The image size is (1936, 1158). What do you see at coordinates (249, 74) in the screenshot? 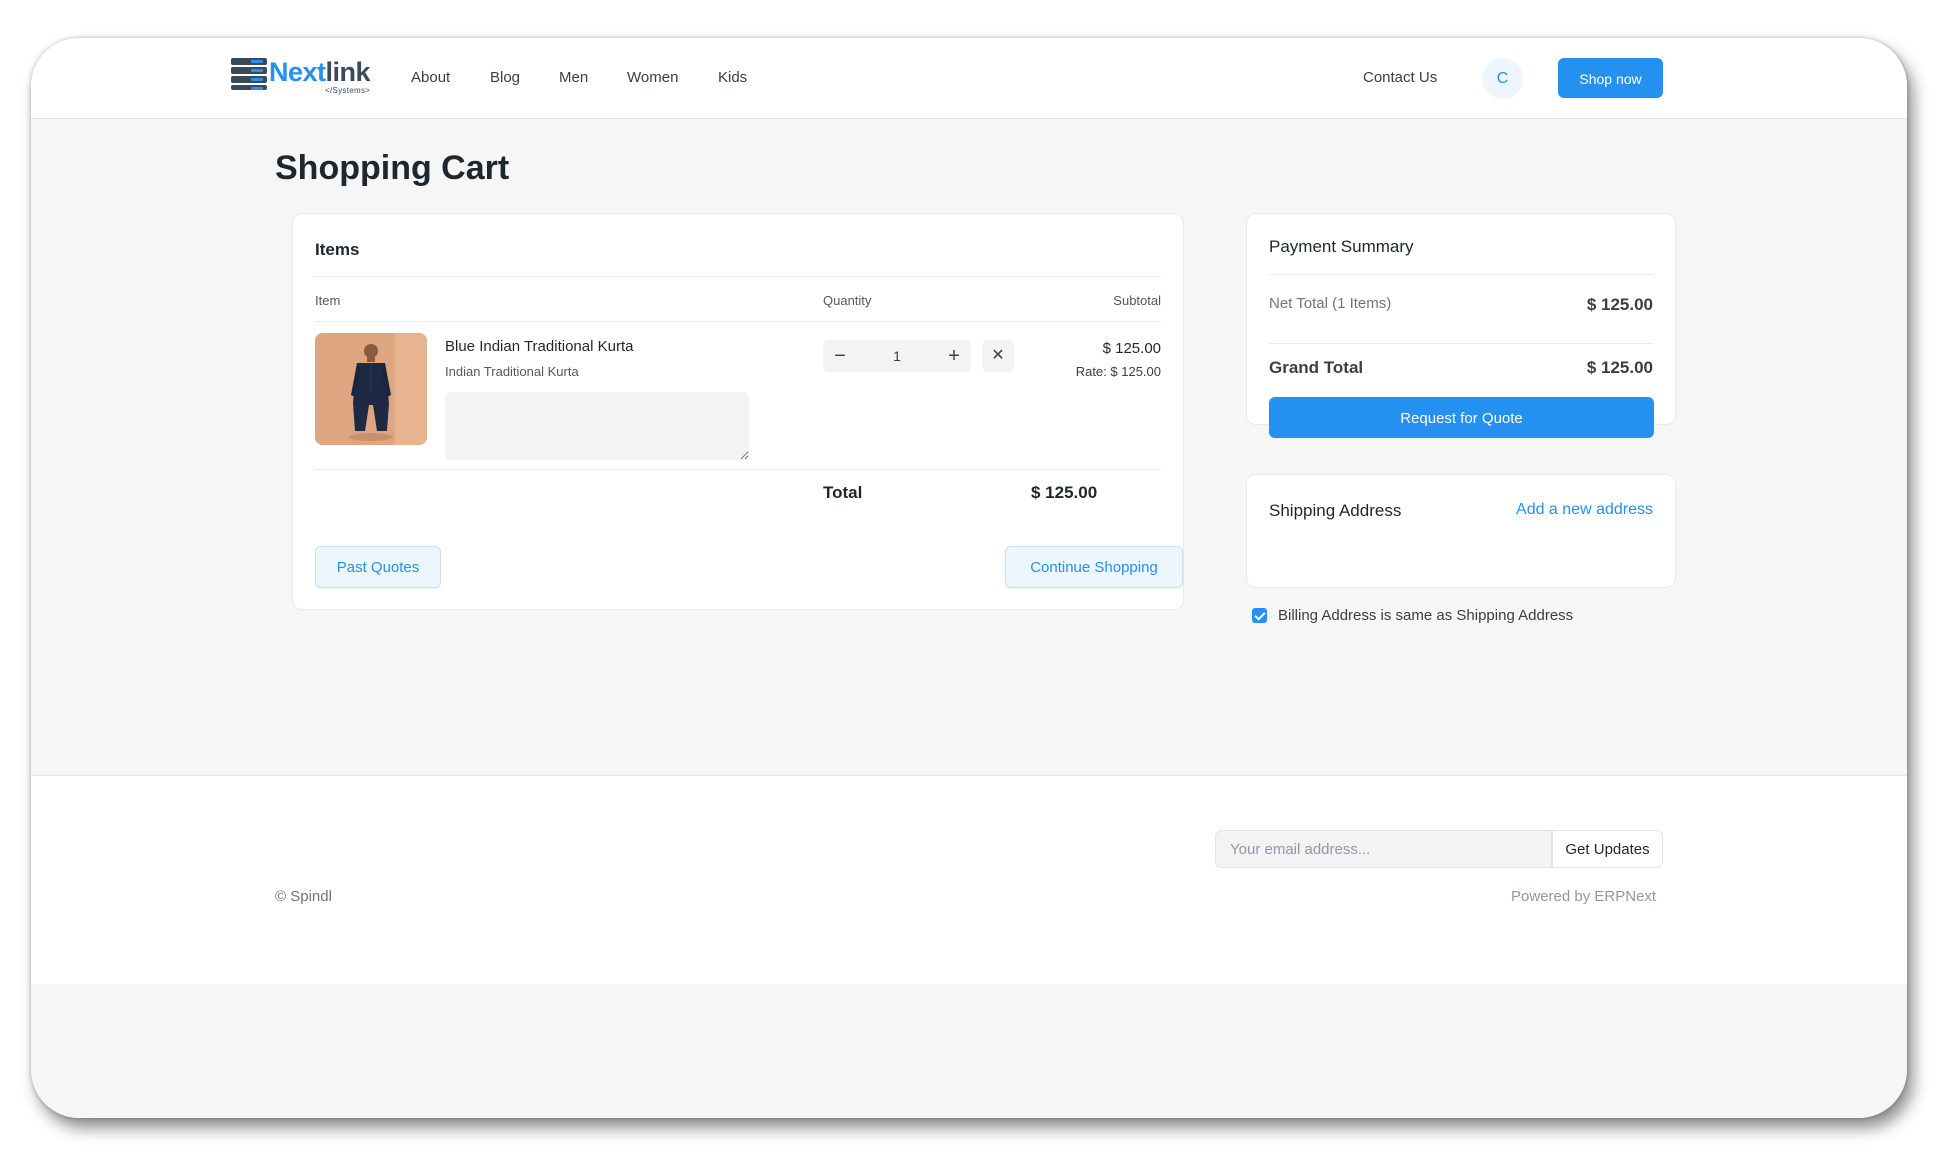
I see `logo-icon` at bounding box center [249, 74].